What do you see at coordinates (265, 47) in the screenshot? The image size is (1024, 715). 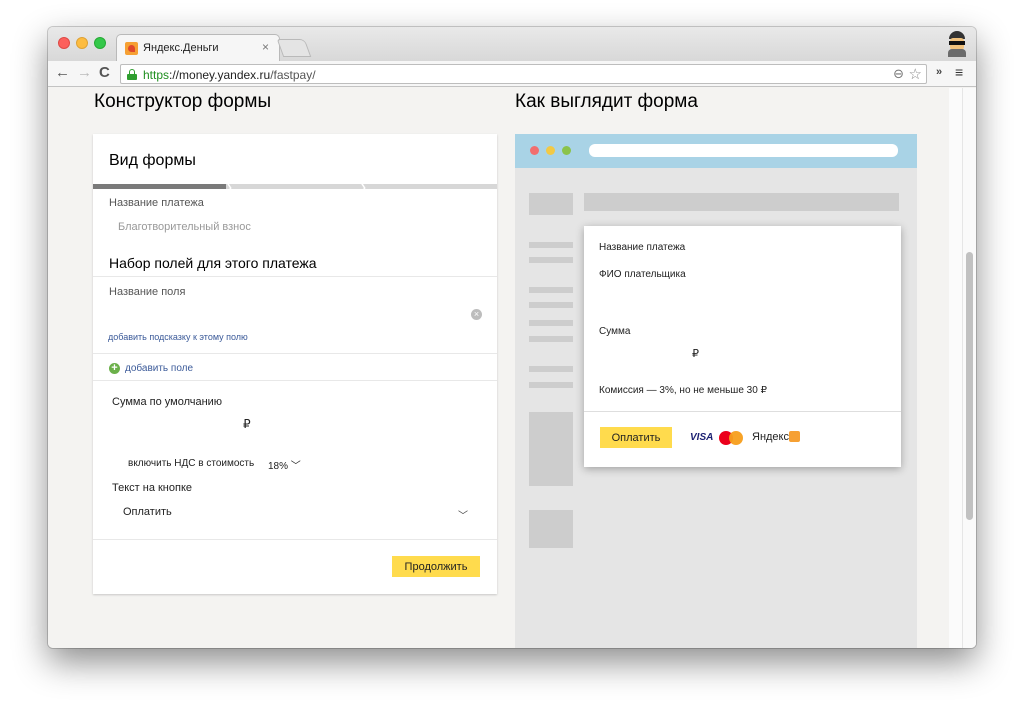 I see `tab-close-icon: ×` at bounding box center [265, 47].